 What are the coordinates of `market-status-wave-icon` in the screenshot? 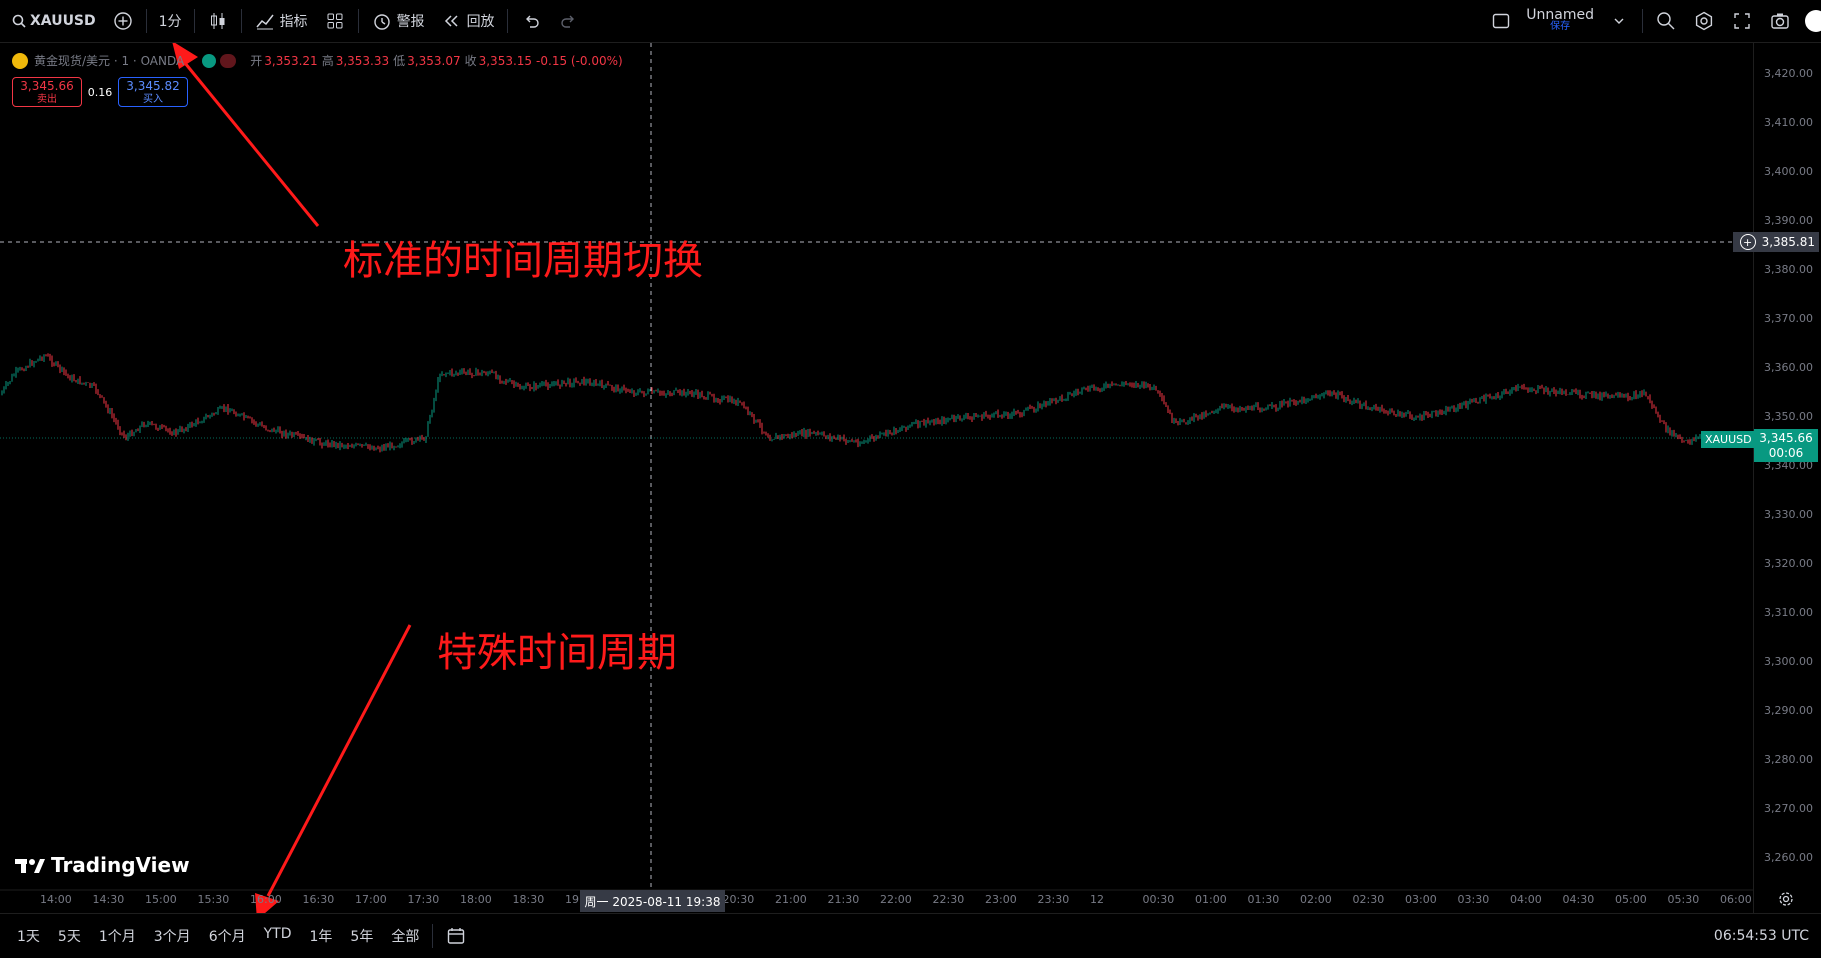 It's located at (228, 60).